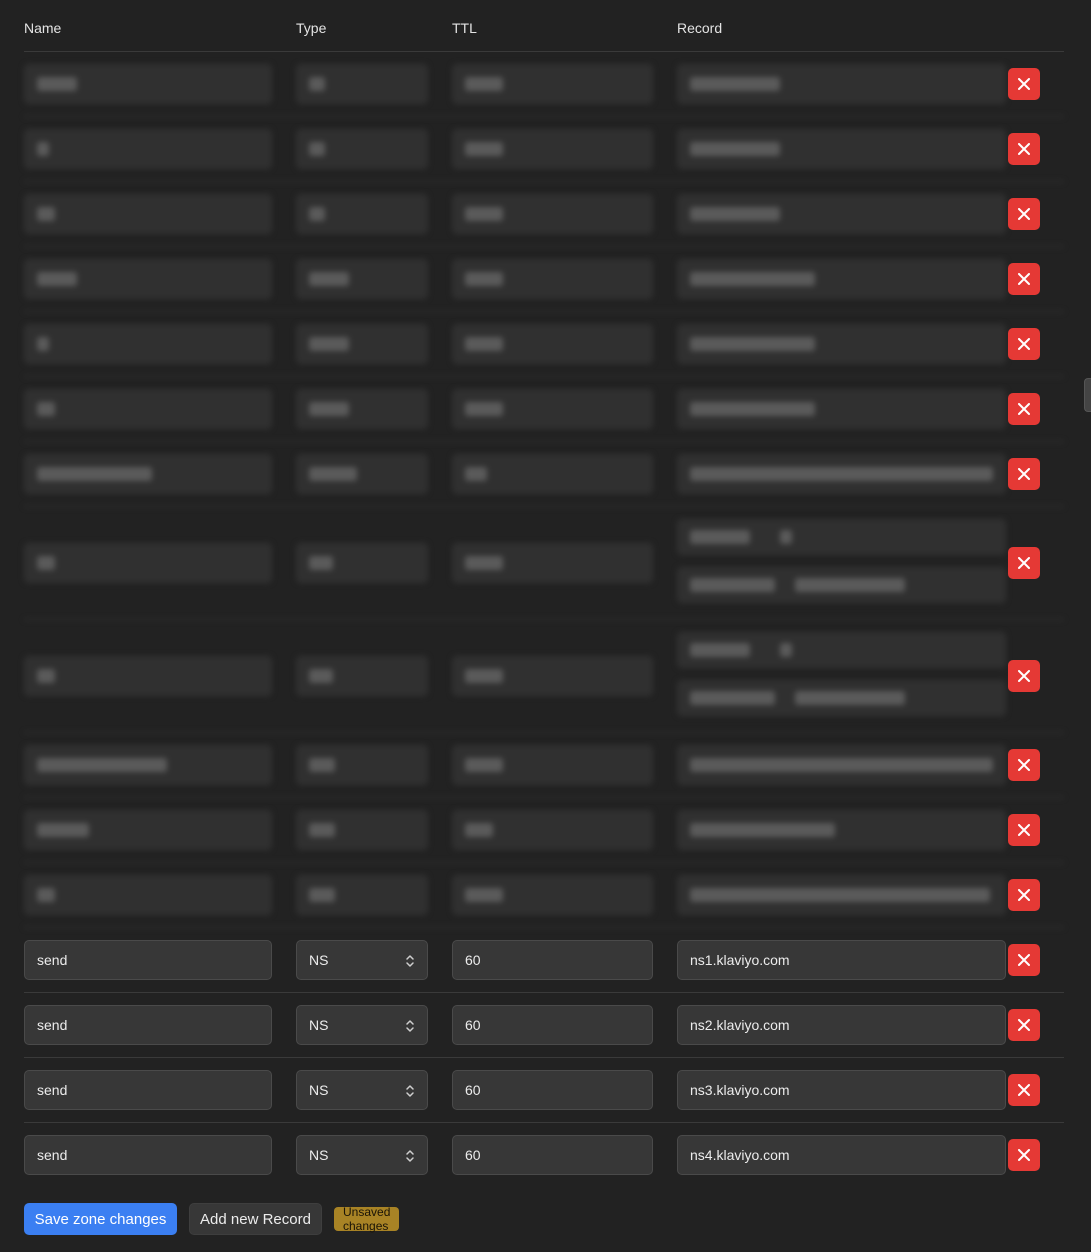 The width and height of the screenshot is (1091, 1252). What do you see at coordinates (740, 1155) in the screenshot?
I see `record-value: ns4.klaviyo.com` at bounding box center [740, 1155].